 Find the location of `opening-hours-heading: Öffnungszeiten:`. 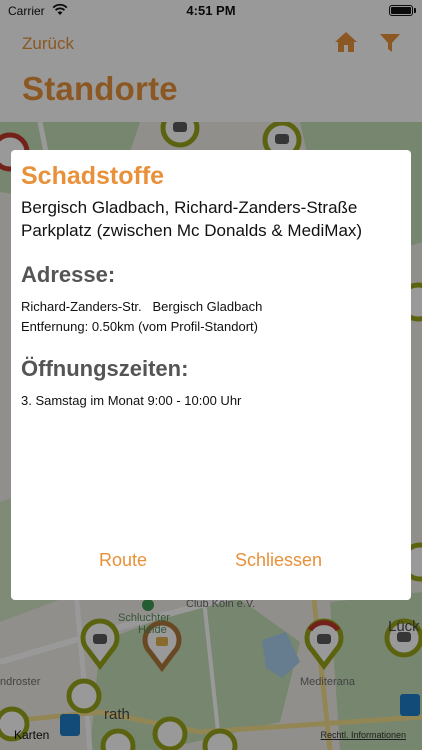

opening-hours-heading: Öffnungszeiten: is located at coordinates (105, 368).